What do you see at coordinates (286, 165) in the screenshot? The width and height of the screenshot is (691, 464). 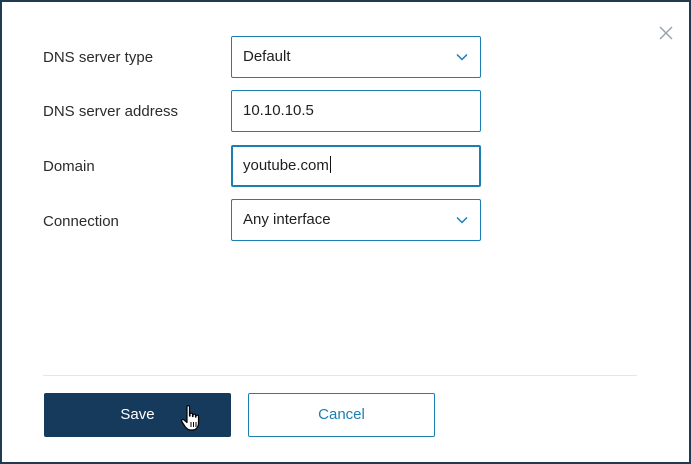 I see `domain-value: youtube.com` at bounding box center [286, 165].